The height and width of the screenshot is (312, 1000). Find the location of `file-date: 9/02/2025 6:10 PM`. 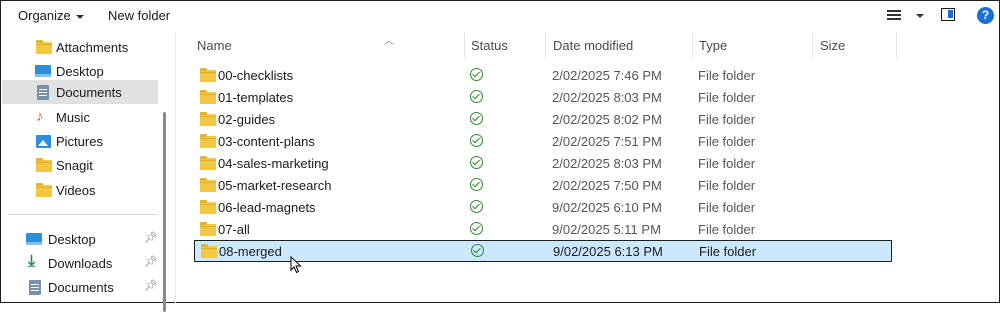

file-date: 9/02/2025 6:10 PM is located at coordinates (607, 207).